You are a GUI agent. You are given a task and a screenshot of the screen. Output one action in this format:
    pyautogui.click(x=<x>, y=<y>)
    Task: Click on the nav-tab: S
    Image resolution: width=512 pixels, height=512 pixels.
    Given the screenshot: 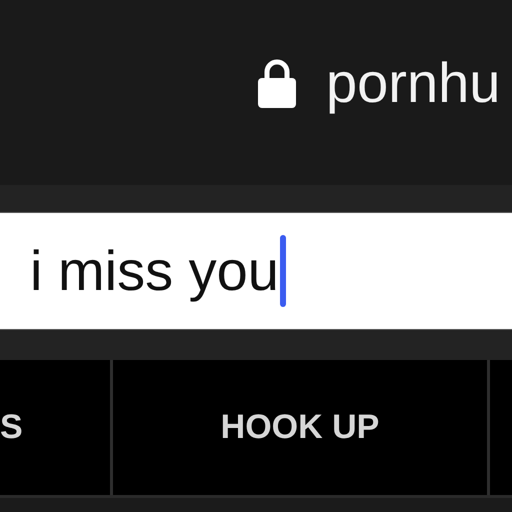 What is the action you would take?
    pyautogui.click(x=56, y=427)
    